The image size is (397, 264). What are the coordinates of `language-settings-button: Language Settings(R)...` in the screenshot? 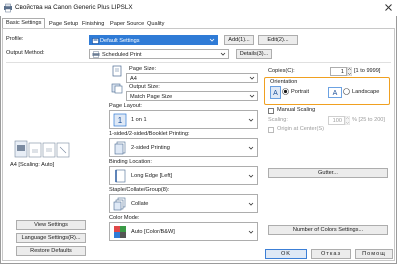 It's located at (51, 238).